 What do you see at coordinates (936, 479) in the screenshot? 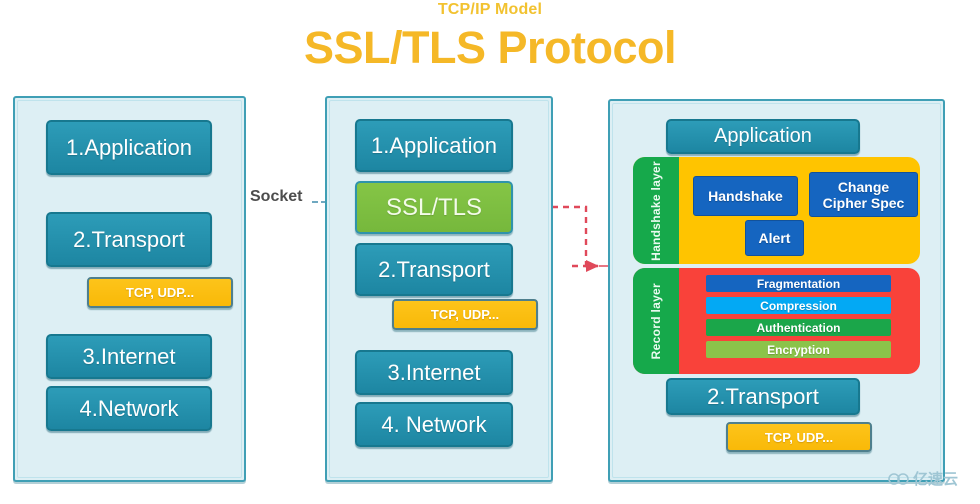
I see `watermark-text: 亿速云` at bounding box center [936, 479].